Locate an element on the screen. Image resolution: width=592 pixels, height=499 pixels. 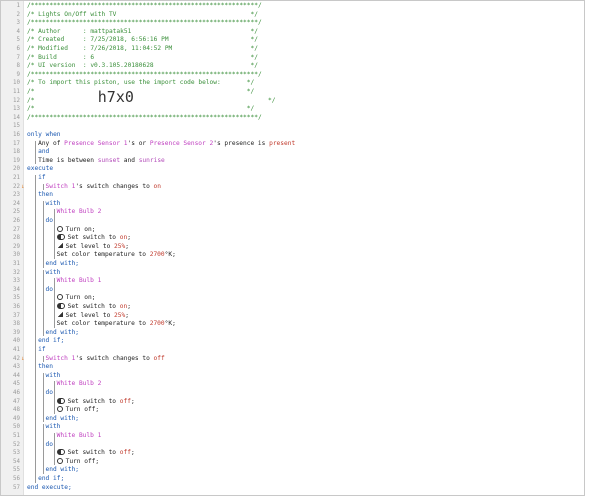
code-line: 36 Set switch to on; is located at coordinates (293, 307).